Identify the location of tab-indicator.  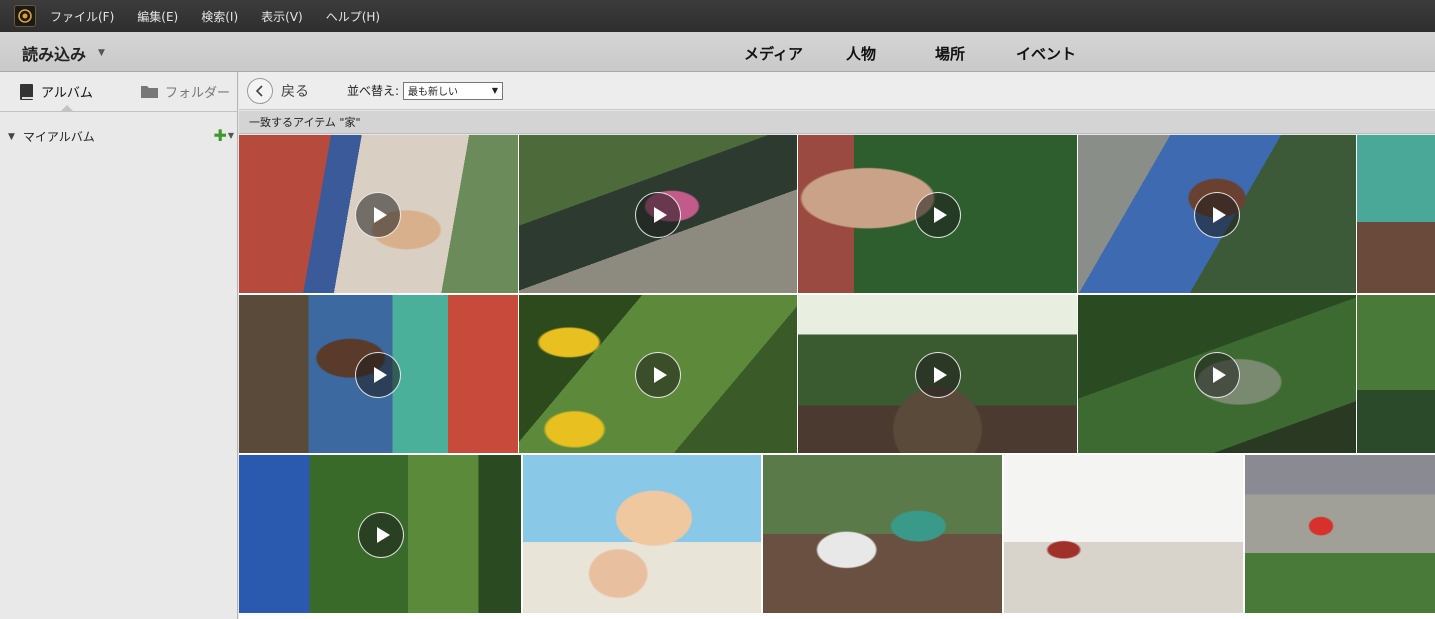
(67, 108).